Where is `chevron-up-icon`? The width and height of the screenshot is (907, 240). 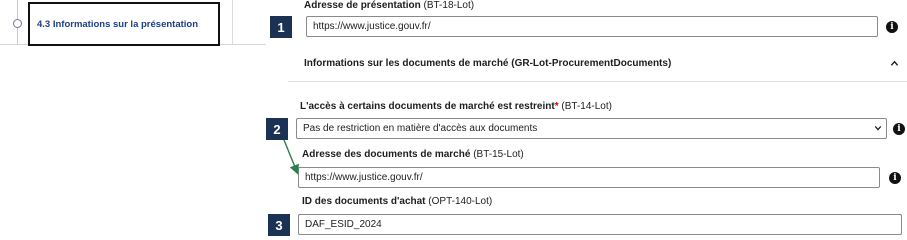 chevron-up-icon is located at coordinates (894, 63).